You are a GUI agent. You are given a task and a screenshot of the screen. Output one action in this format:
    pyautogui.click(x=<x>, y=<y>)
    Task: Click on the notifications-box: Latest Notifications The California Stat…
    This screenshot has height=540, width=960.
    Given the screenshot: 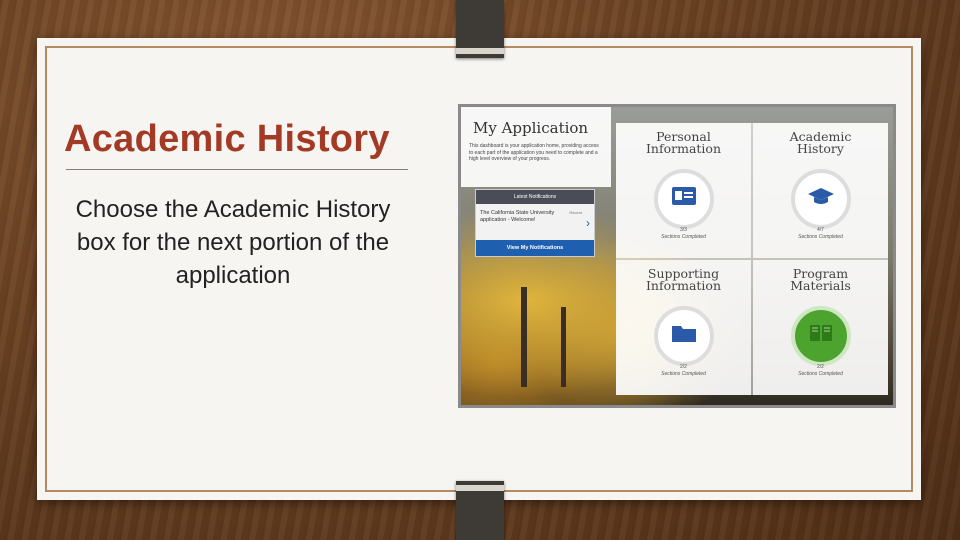 What is the action you would take?
    pyautogui.click(x=535, y=223)
    